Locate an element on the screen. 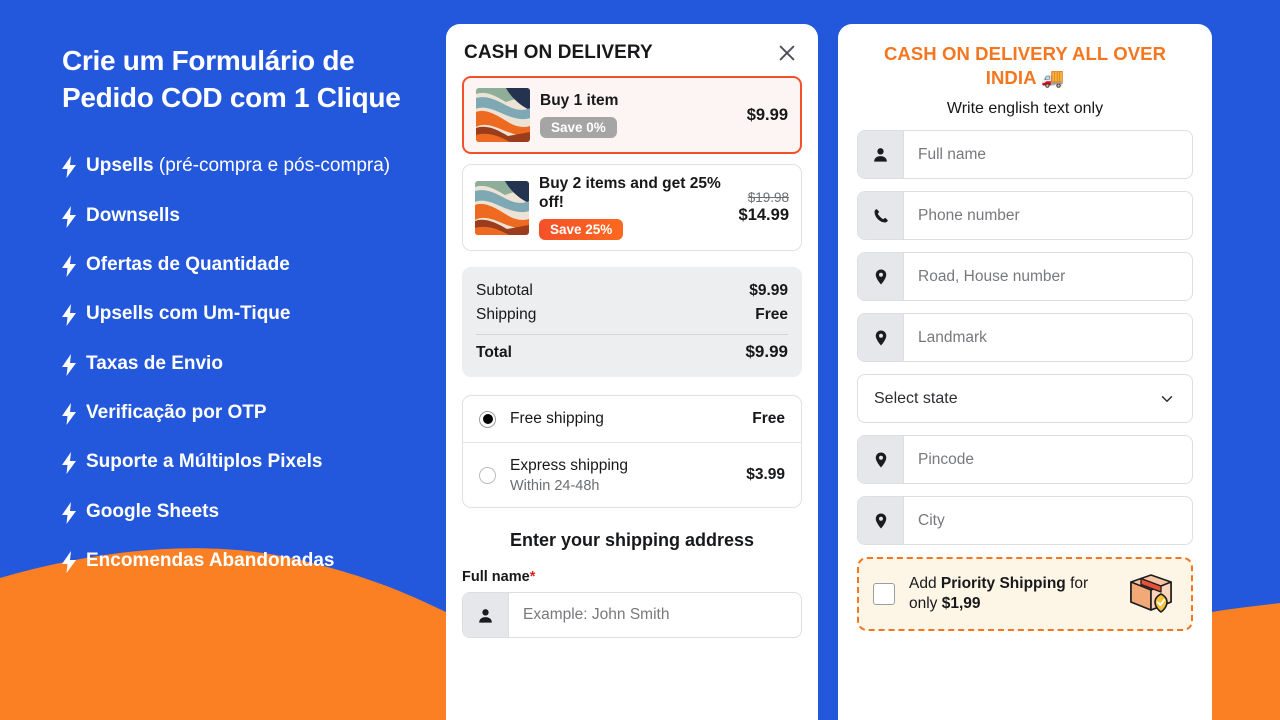  priority-strong: Priority Shipping is located at coordinates (1003, 584).